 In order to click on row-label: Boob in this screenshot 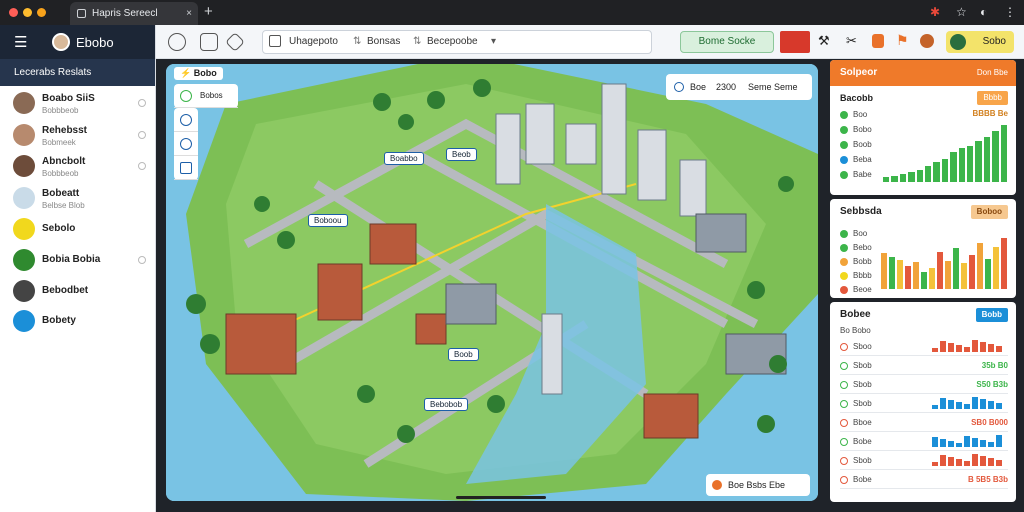, I will do `click(862, 144)`.